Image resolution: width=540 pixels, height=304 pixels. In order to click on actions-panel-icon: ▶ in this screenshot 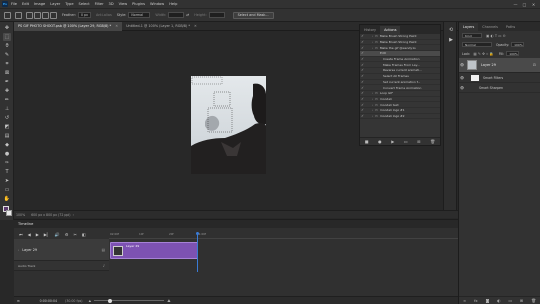, I will do `click(451, 40)`.